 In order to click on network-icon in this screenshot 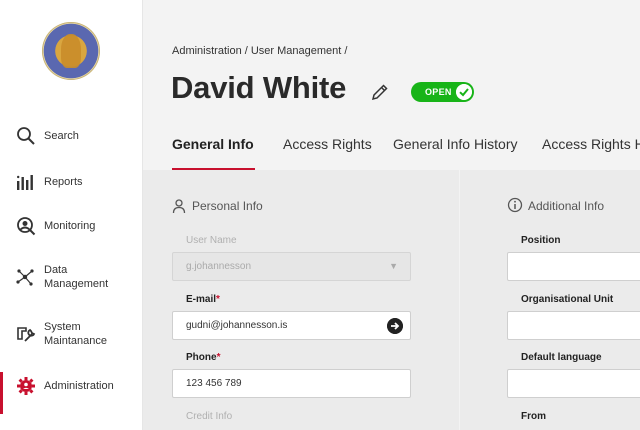, I will do `click(25, 277)`.